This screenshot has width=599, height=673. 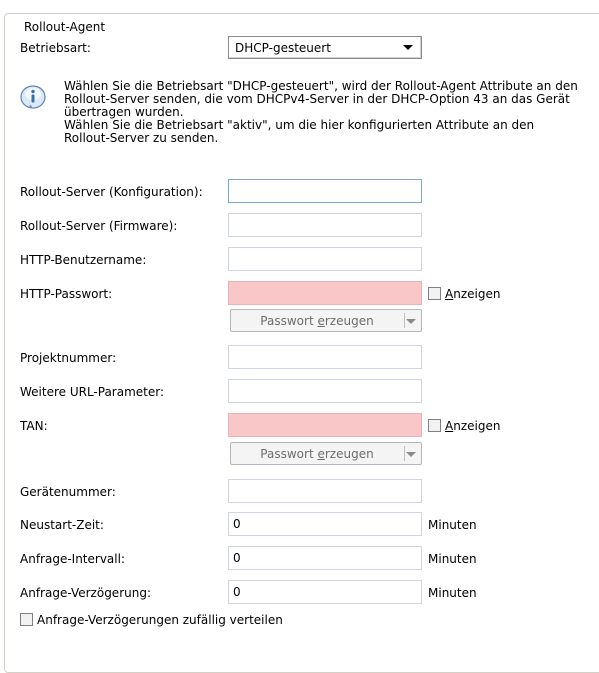 I want to click on request-interval-unit: Minuten, so click(x=452, y=559).